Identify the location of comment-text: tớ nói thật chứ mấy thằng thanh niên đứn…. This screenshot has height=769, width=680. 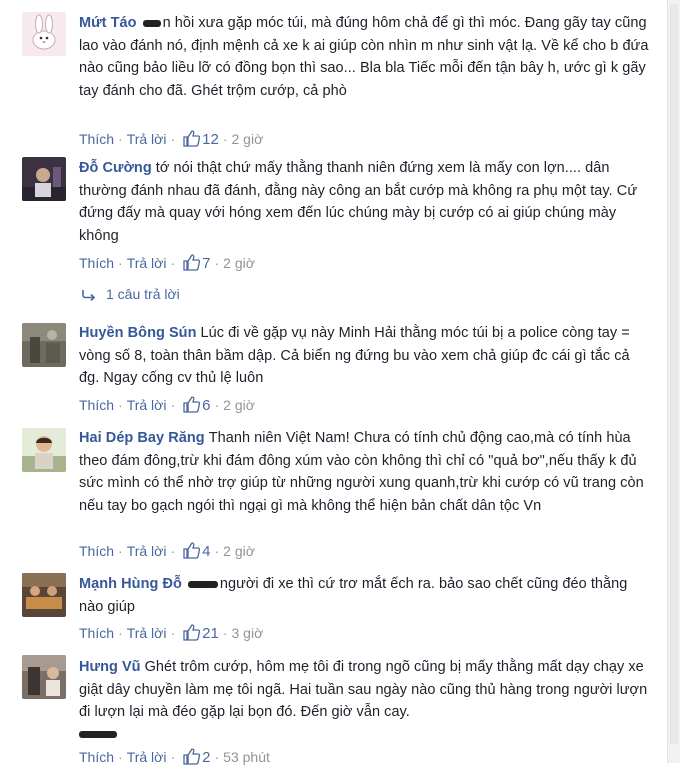
(358, 202).